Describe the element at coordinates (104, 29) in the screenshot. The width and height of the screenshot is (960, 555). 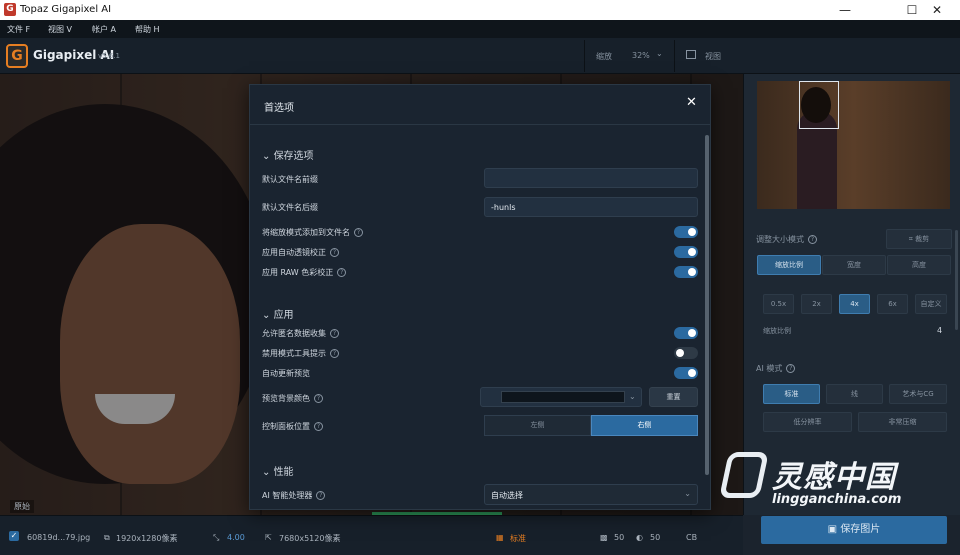
I see `menu-account: 帐户 A` at that location.